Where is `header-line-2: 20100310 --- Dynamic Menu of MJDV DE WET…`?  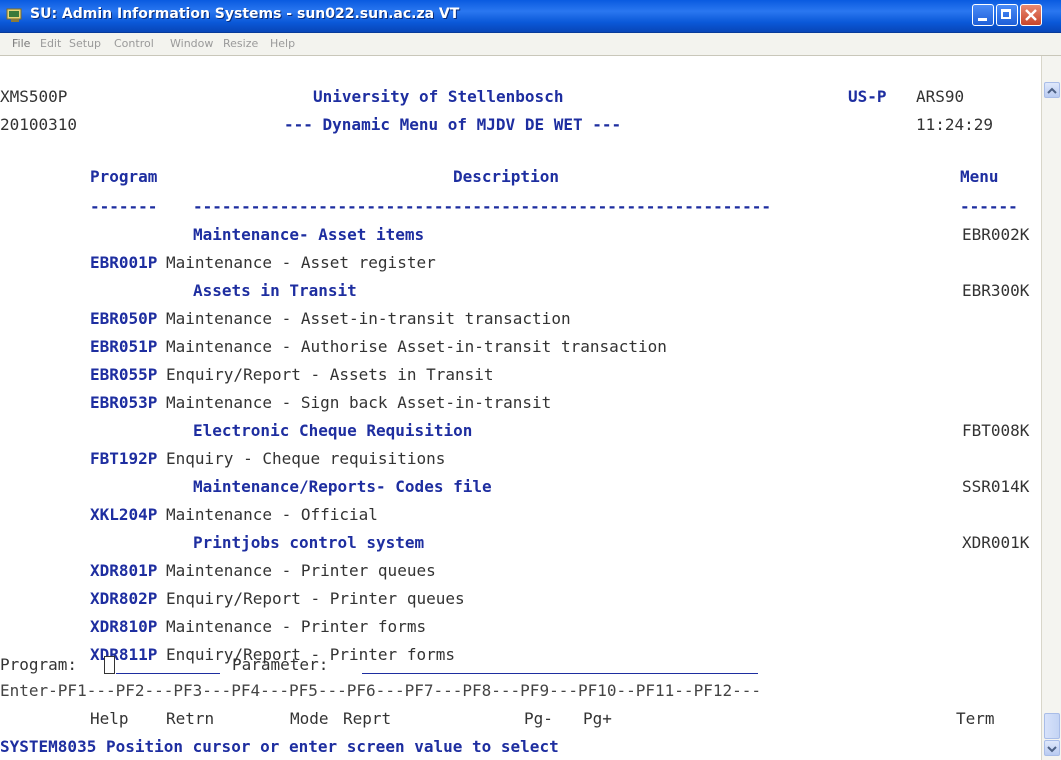
header-line-2: 20100310 --- Dynamic Menu of MJDV DE WET… is located at coordinates (520, 125).